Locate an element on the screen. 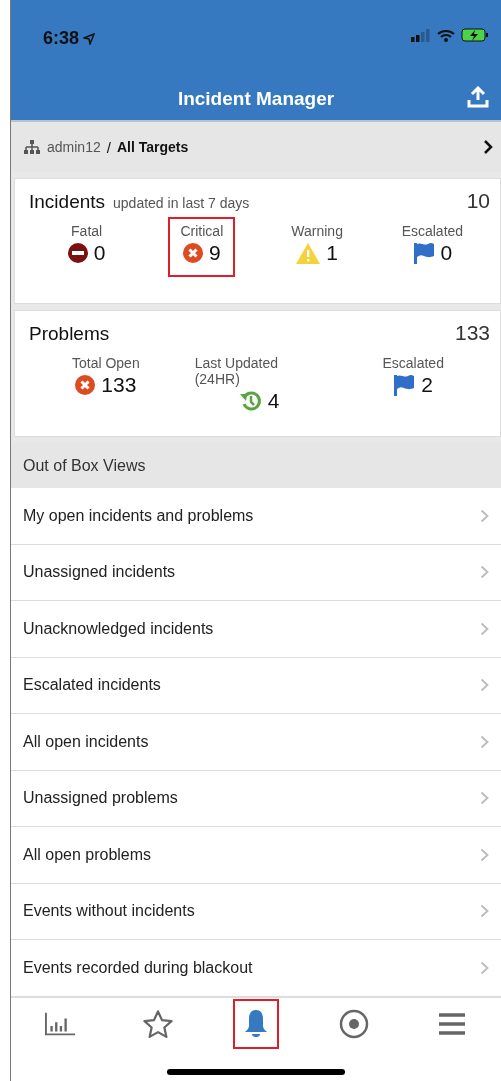 The height and width of the screenshot is (1081, 501). card-subtitle: updated in last 7 days is located at coordinates (182, 203).